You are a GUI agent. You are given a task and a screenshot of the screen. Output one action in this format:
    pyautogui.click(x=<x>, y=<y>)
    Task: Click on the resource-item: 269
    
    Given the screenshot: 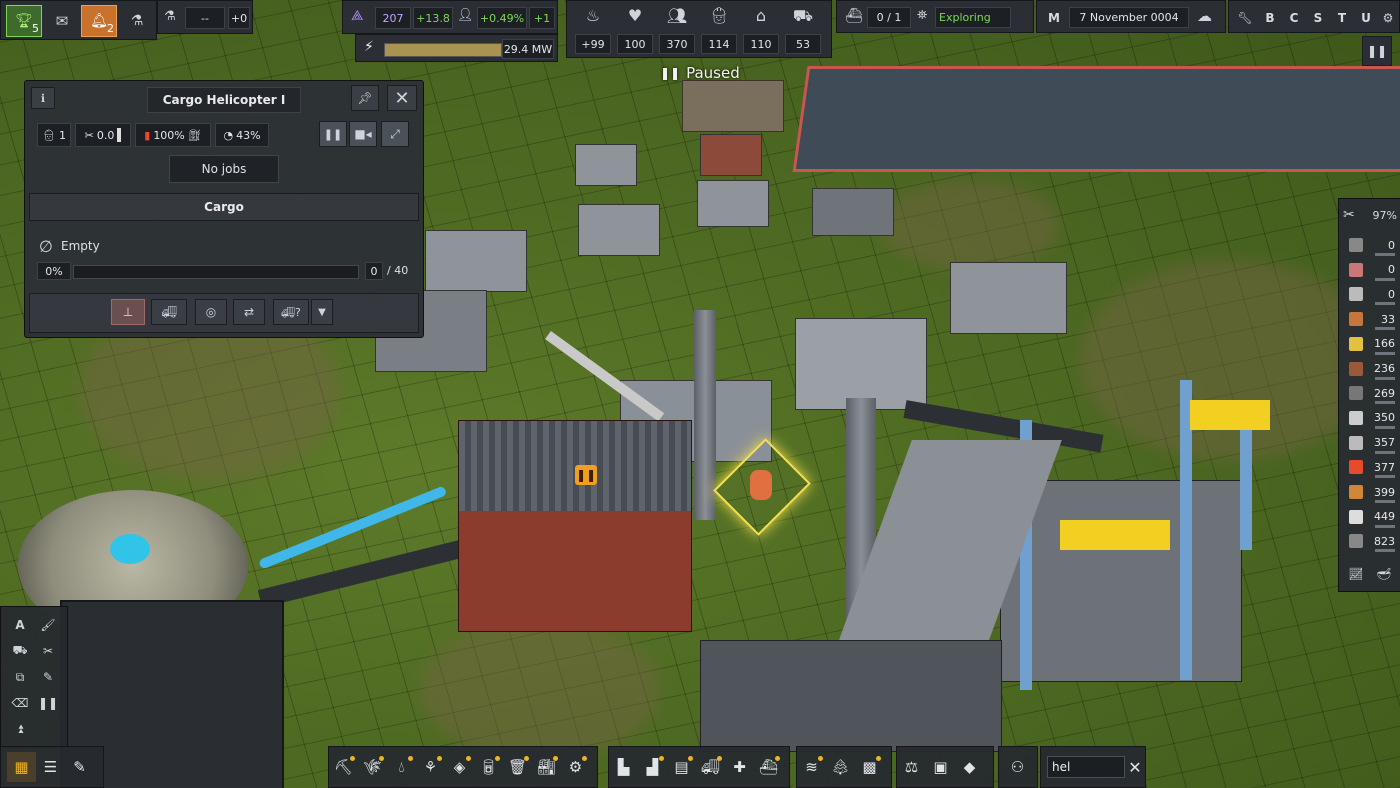 What is the action you would take?
    pyautogui.click(x=1372, y=393)
    